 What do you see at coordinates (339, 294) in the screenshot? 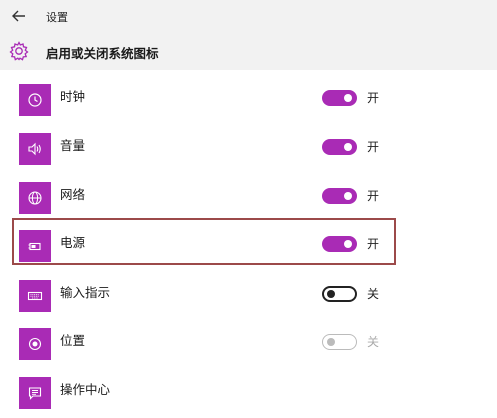
I see `toggle-input-indicator` at bounding box center [339, 294].